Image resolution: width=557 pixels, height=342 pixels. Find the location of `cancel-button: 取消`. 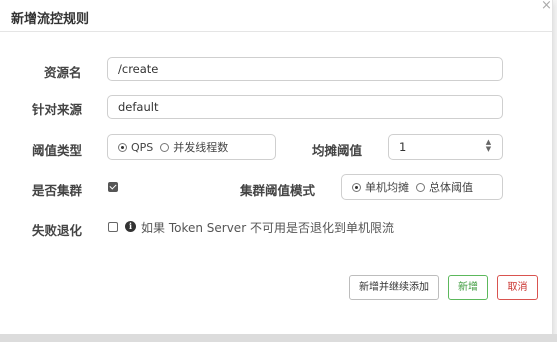

cancel-button: 取消 is located at coordinates (517, 287).